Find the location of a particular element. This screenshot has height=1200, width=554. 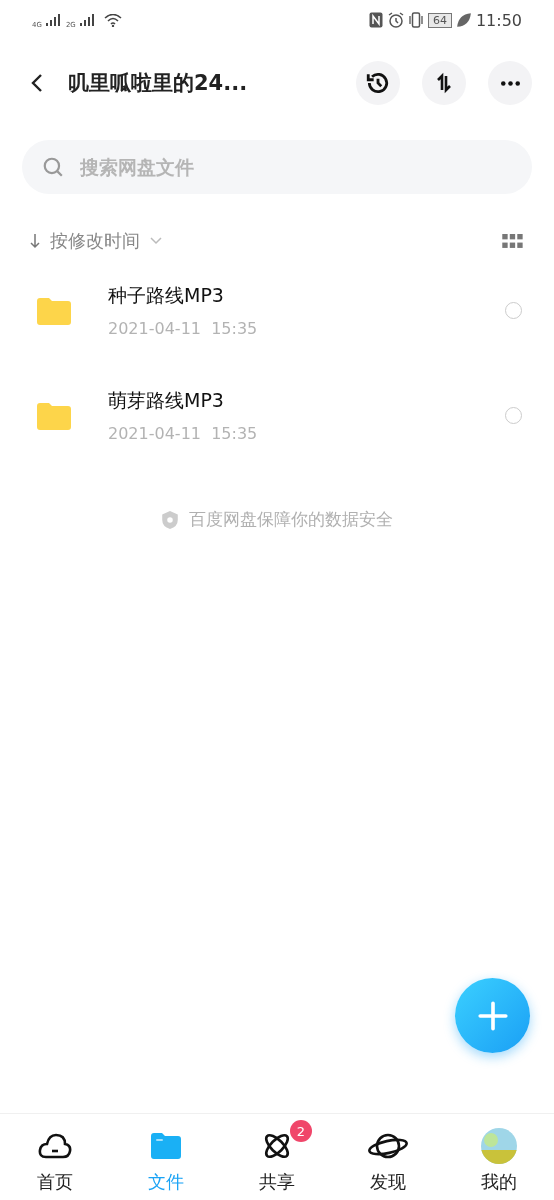

grid-icon is located at coordinates (513, 241).